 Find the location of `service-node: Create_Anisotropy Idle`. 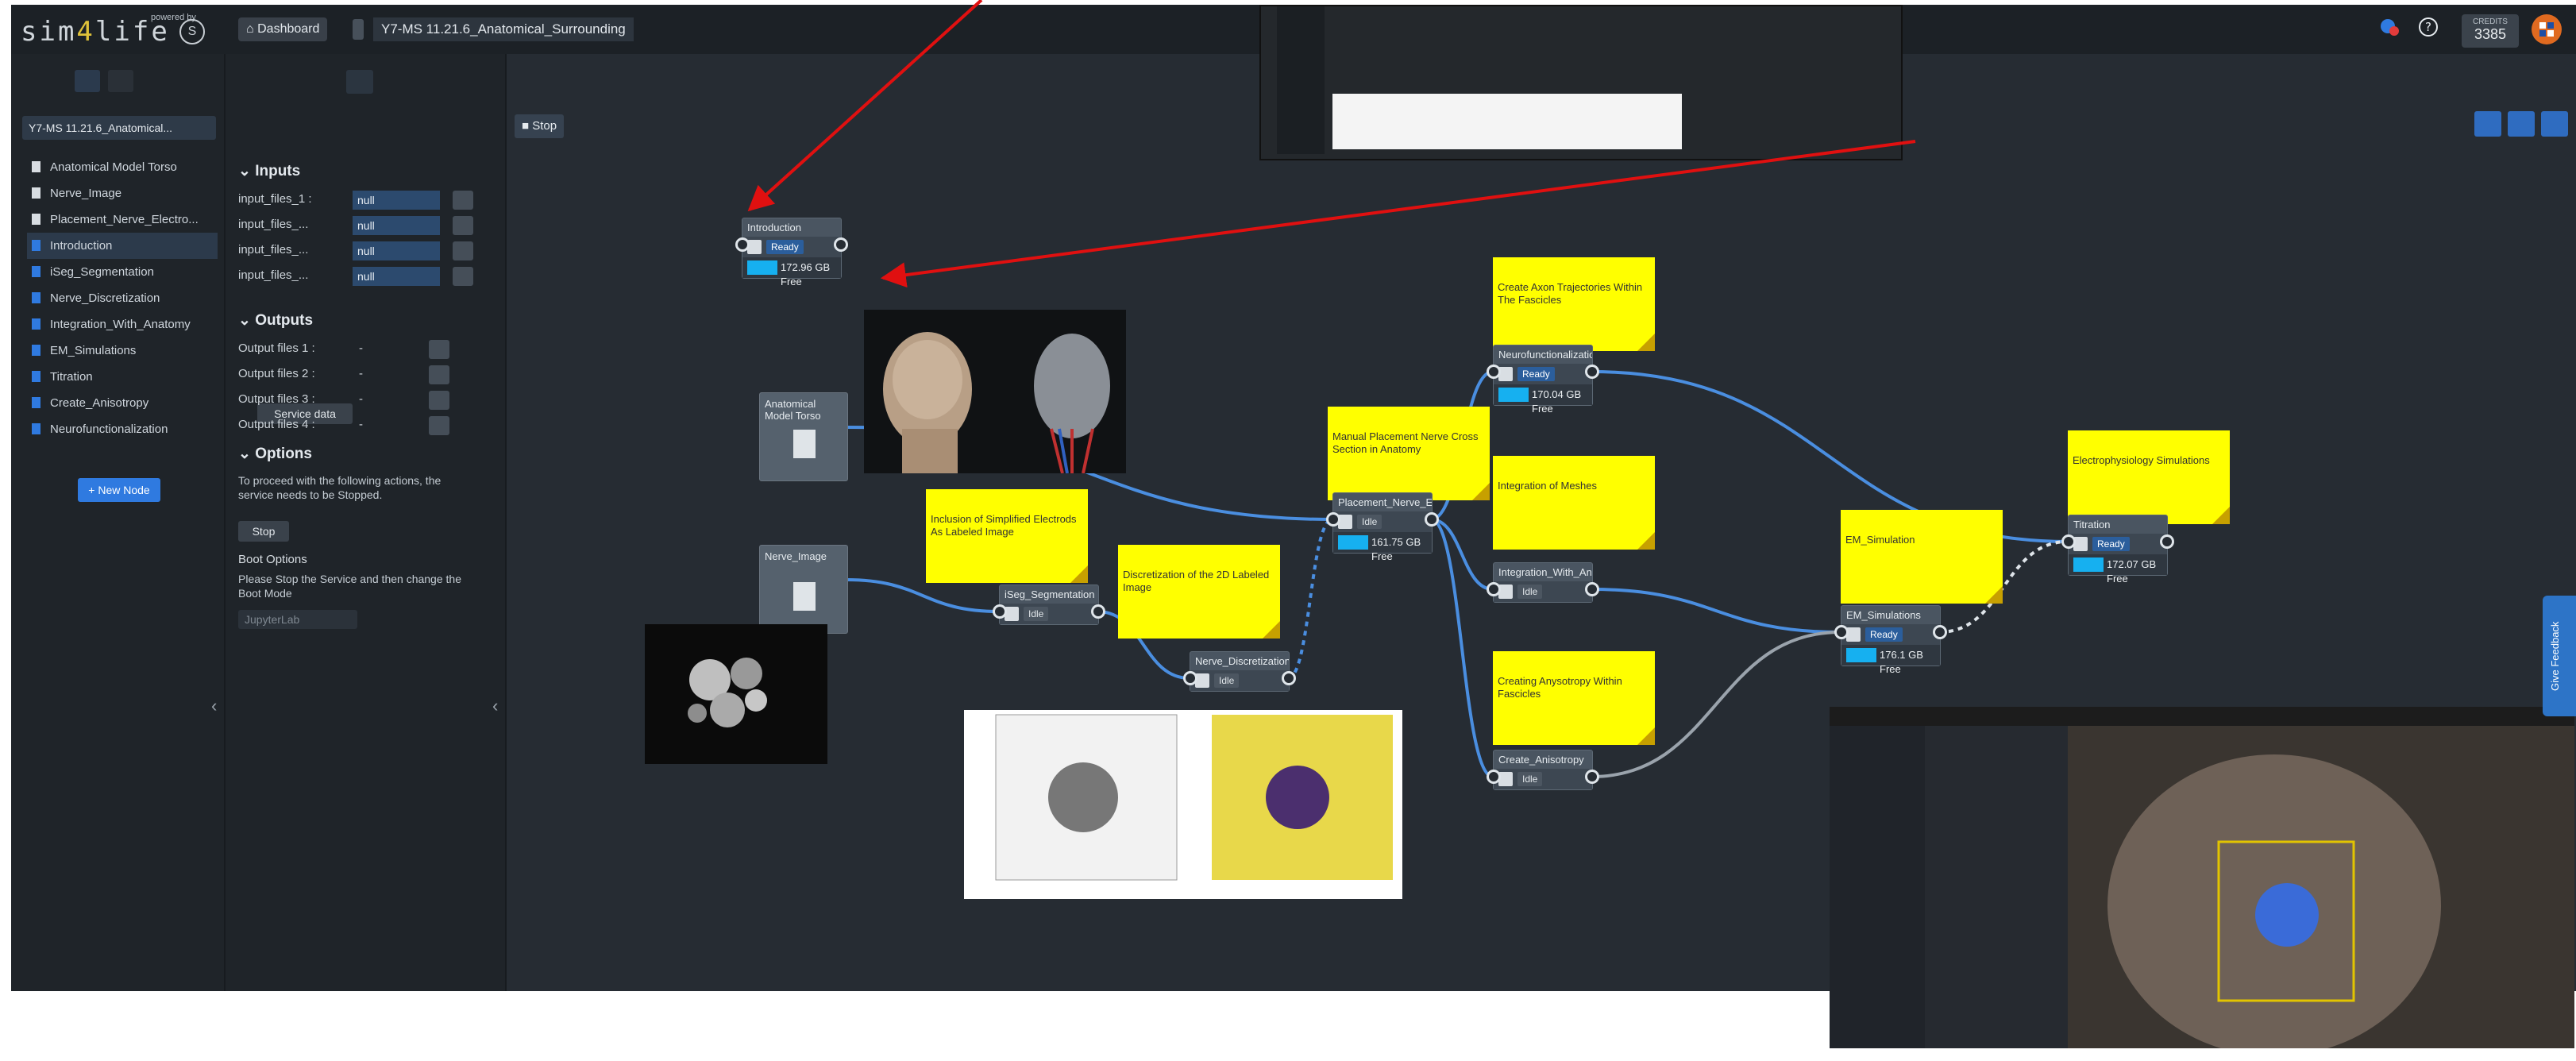

service-node: Create_Anisotropy Idle is located at coordinates (1543, 770).